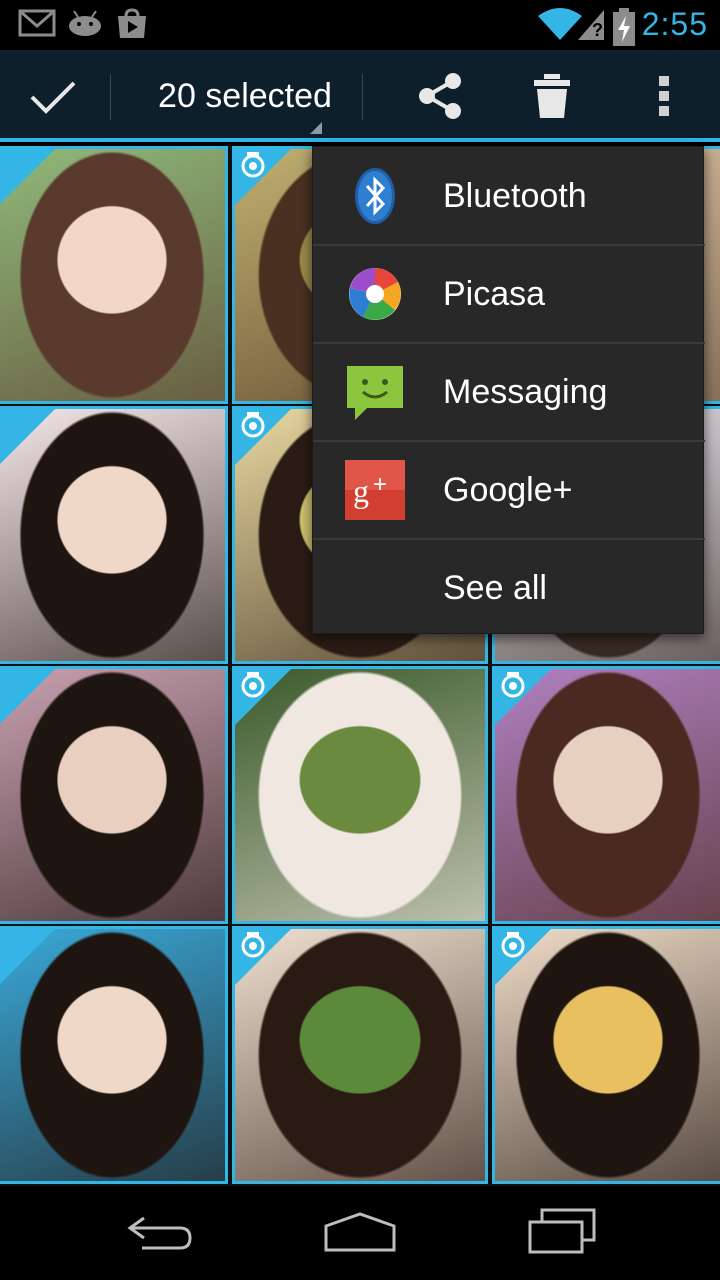 The width and height of the screenshot is (720, 1280). What do you see at coordinates (360, 25) in the screenshot?
I see `status-bar: ? 2:55` at bounding box center [360, 25].